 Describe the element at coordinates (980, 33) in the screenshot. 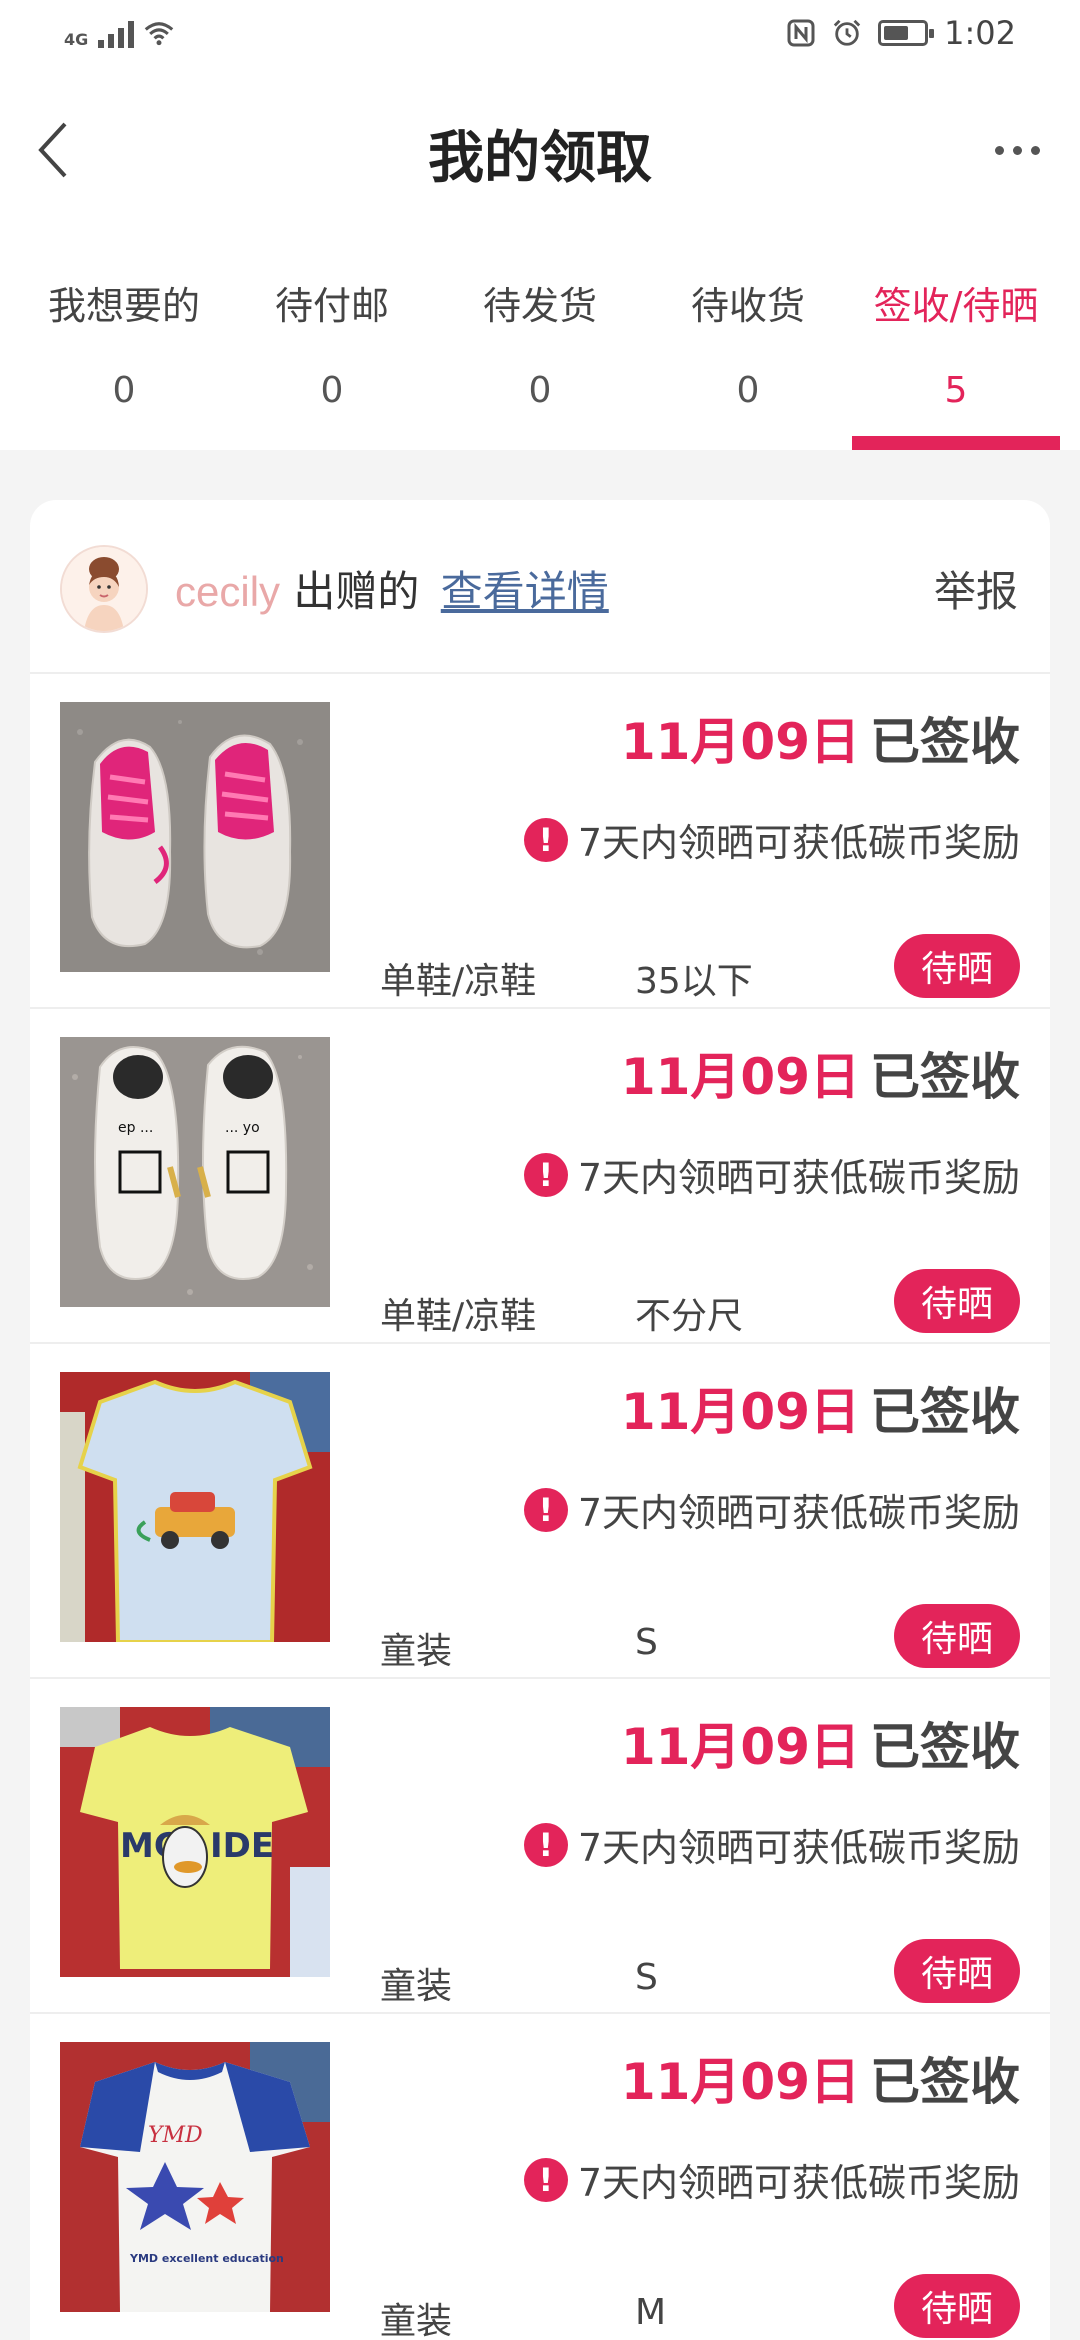

I see `clock: 1:02` at that location.